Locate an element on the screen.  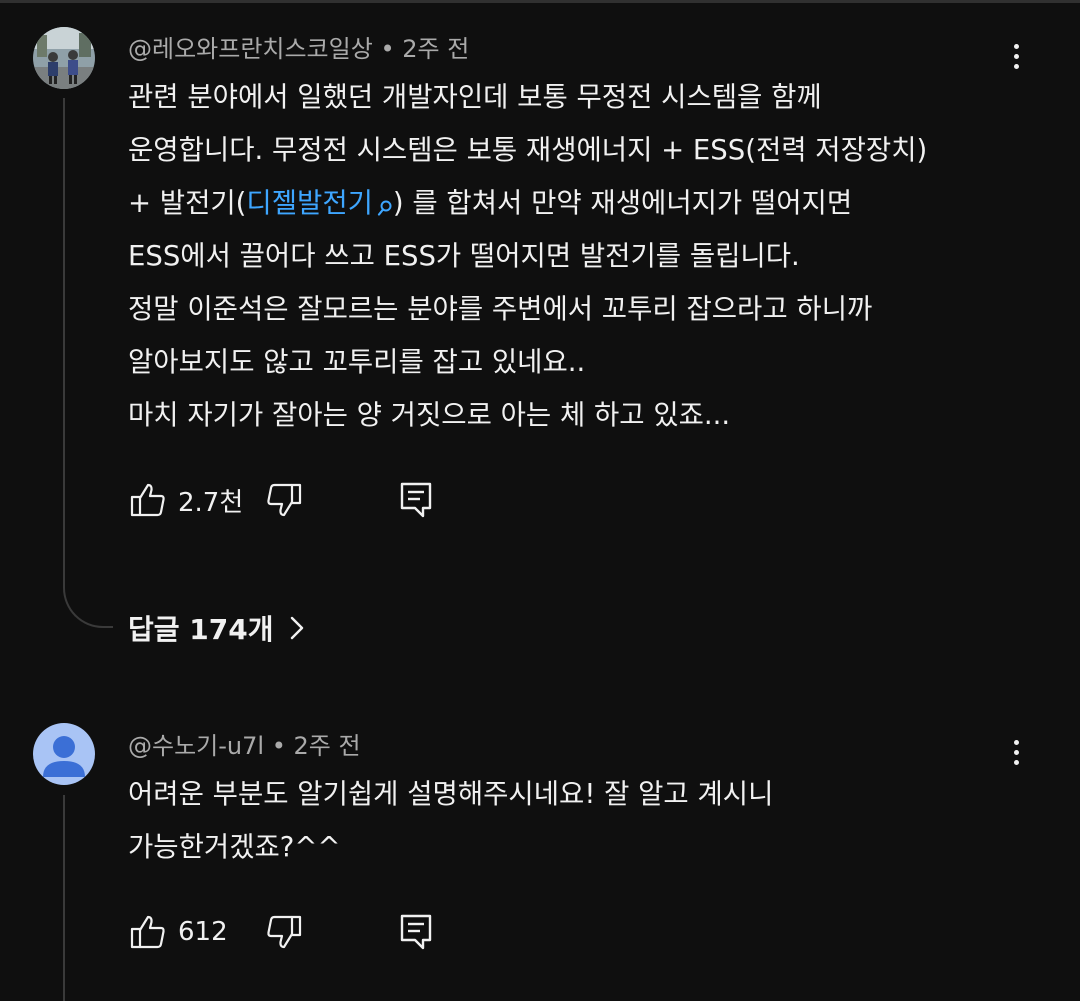
search-link: 디젤발전기 is located at coordinates (319, 203).